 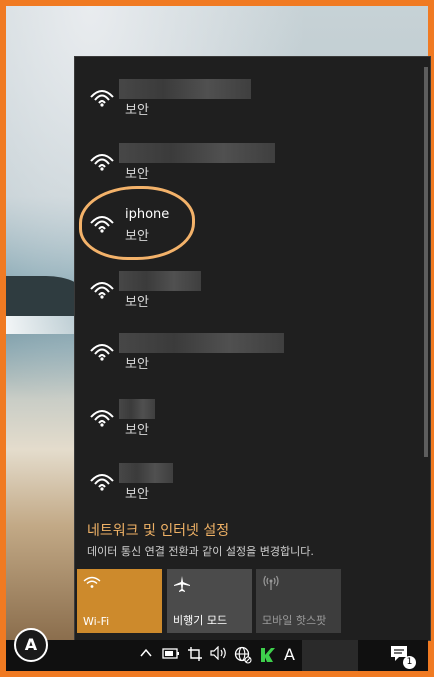 What do you see at coordinates (146, 656) in the screenshot?
I see `show-hidden-icons-chevron-icon` at bounding box center [146, 656].